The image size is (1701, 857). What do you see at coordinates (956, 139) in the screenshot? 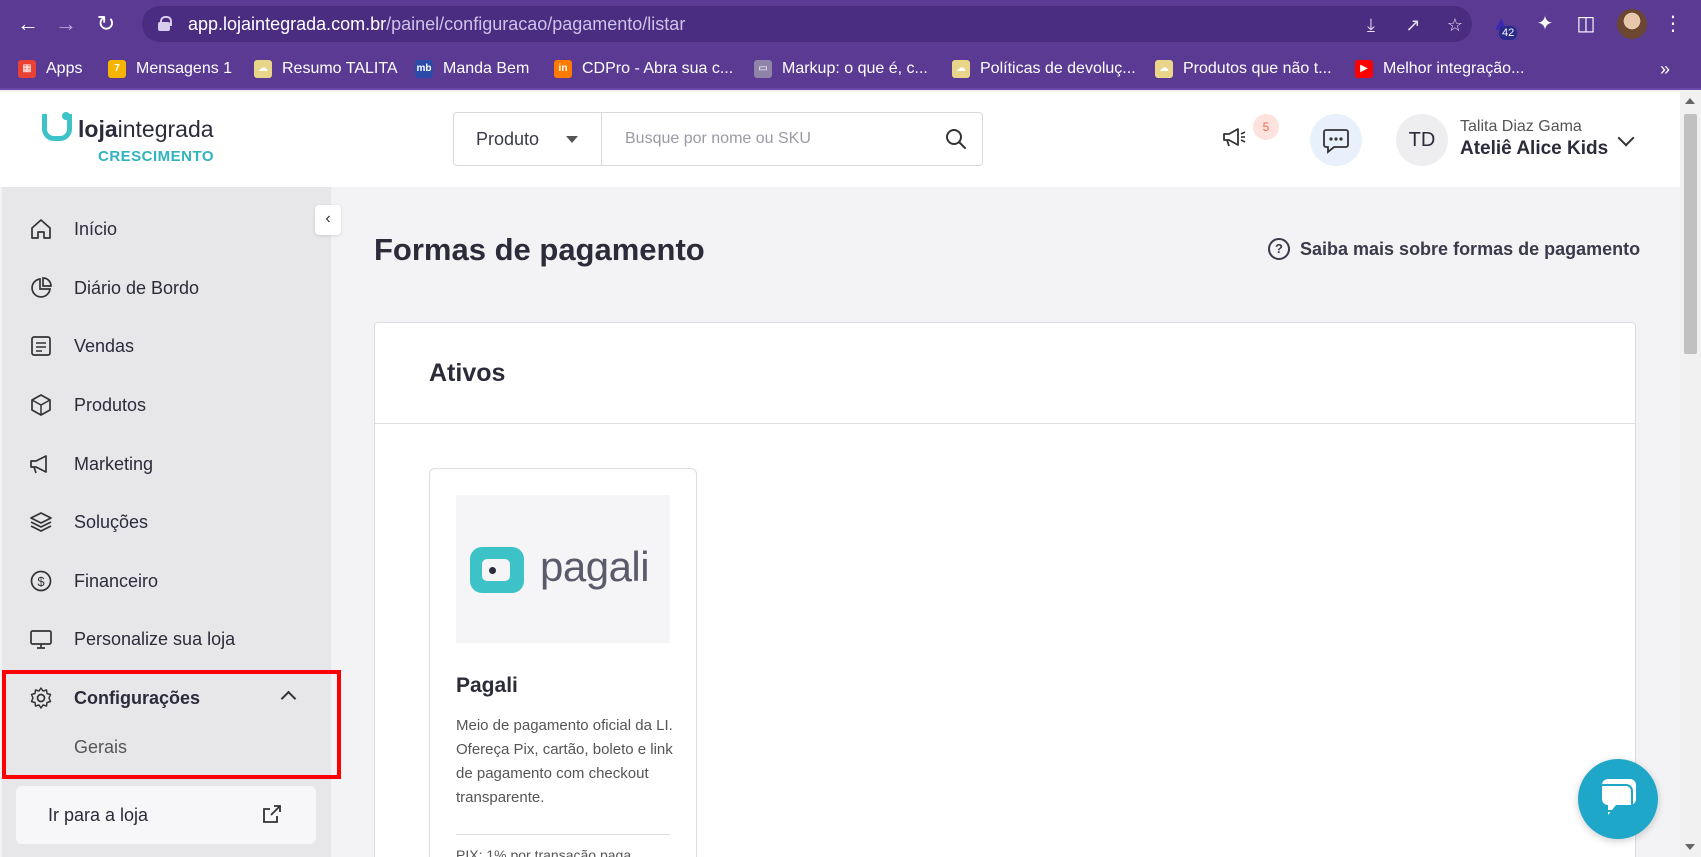
I see `search-icon` at bounding box center [956, 139].